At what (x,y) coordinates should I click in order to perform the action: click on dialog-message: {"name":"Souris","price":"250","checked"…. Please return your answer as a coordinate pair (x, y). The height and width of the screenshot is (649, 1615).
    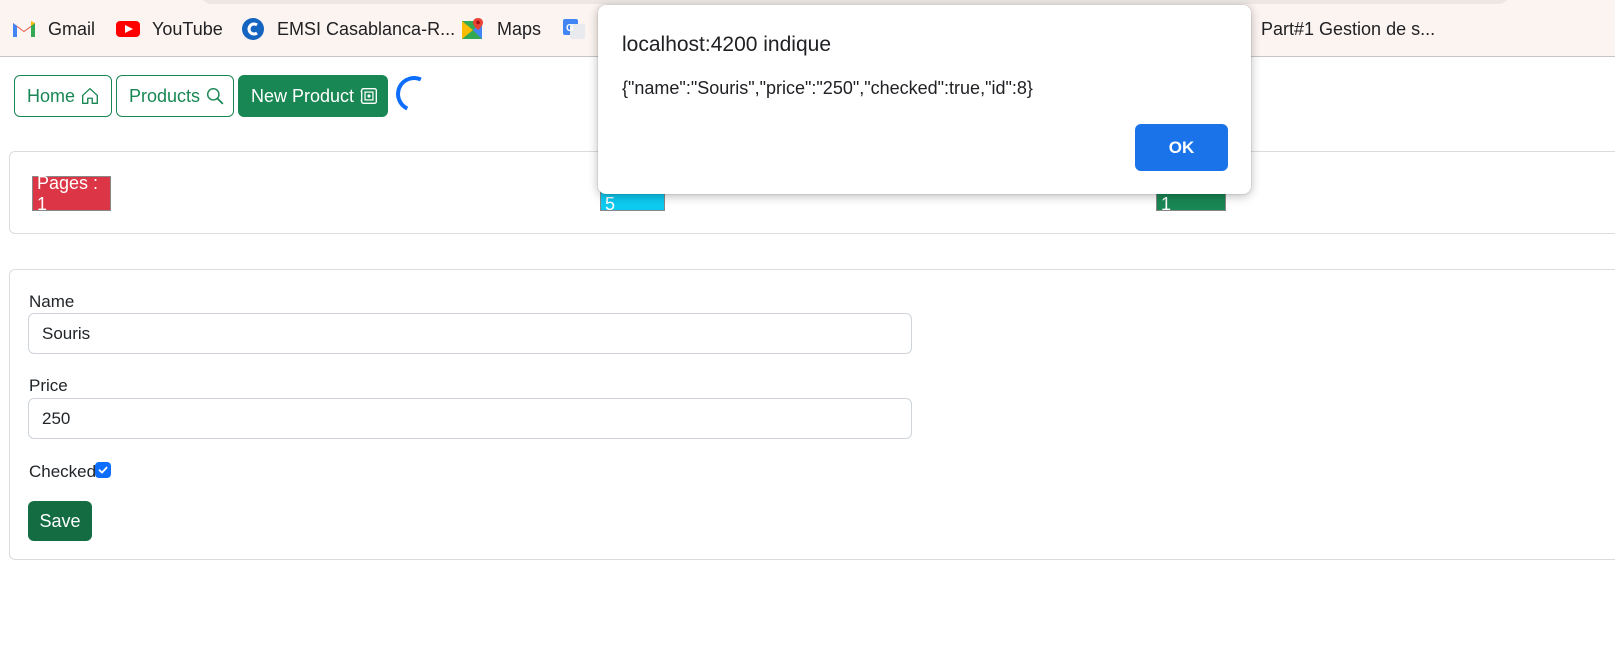
    Looking at the image, I should click on (827, 88).